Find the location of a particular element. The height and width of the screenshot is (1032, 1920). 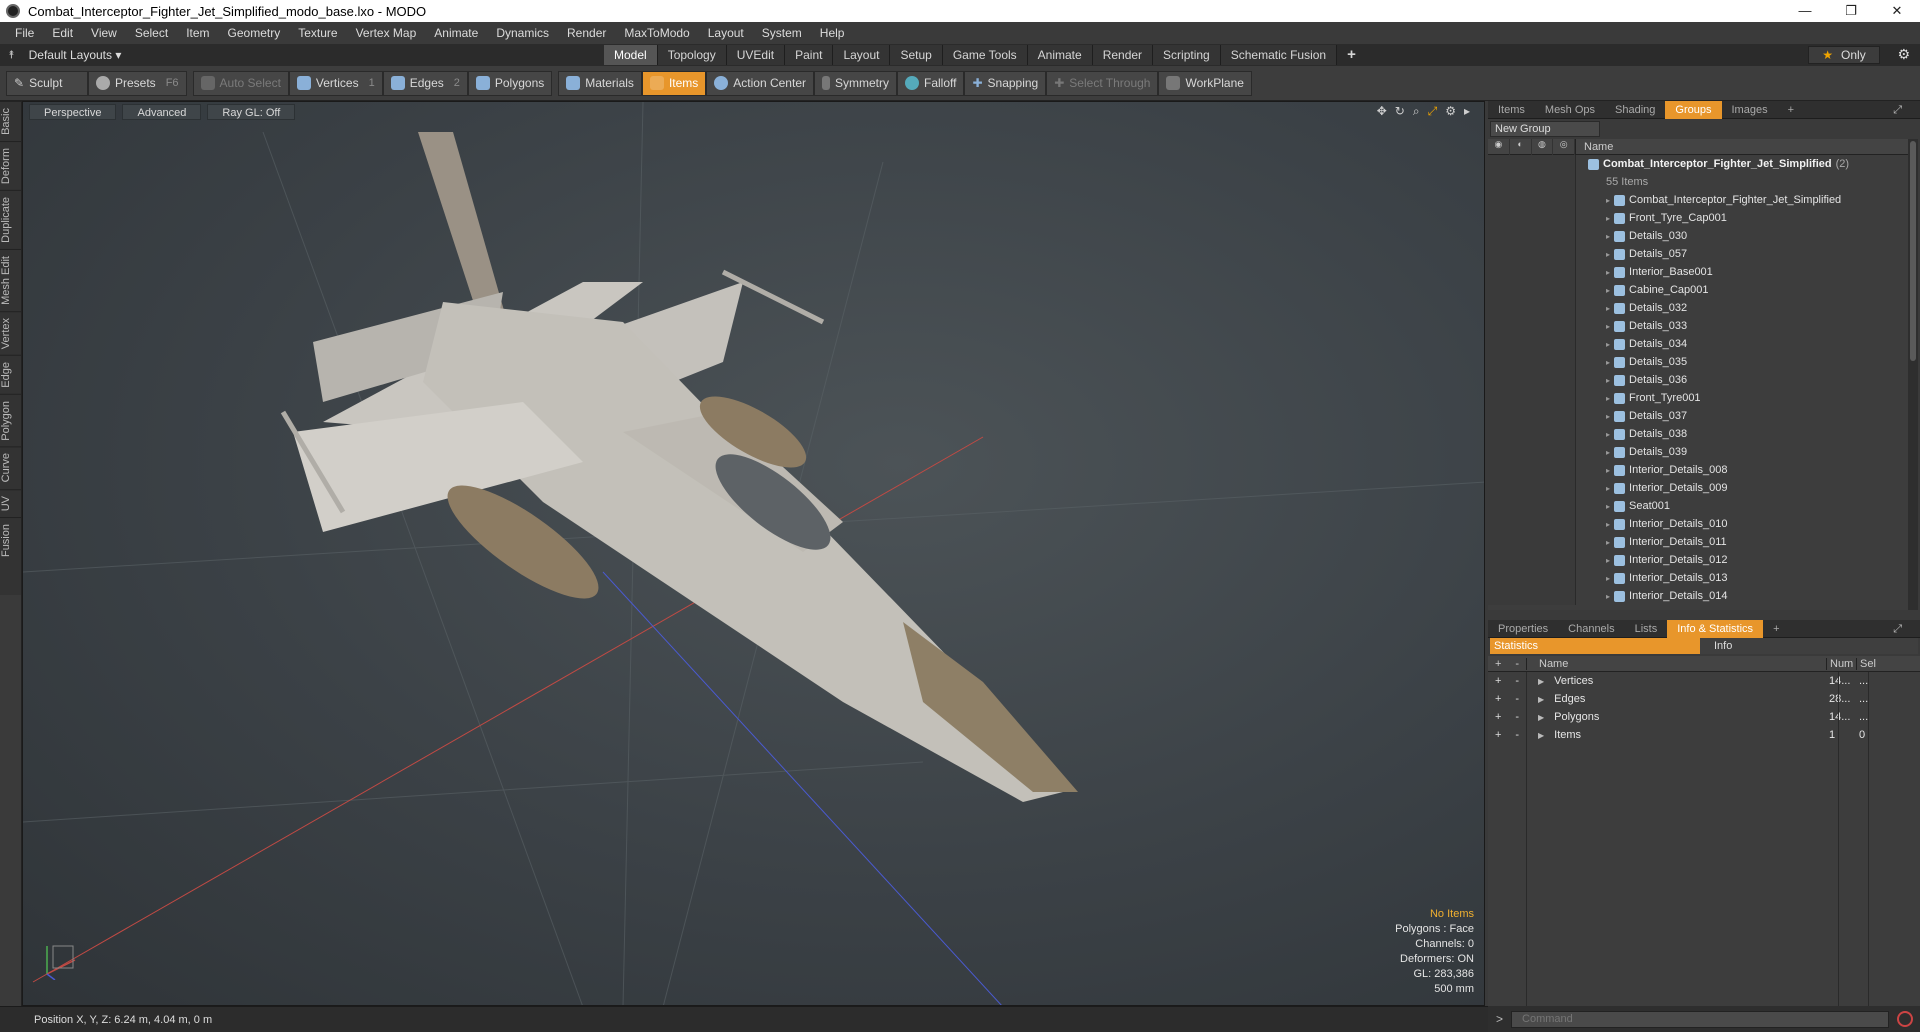

menu-render: Render is located at coordinates (586, 33).